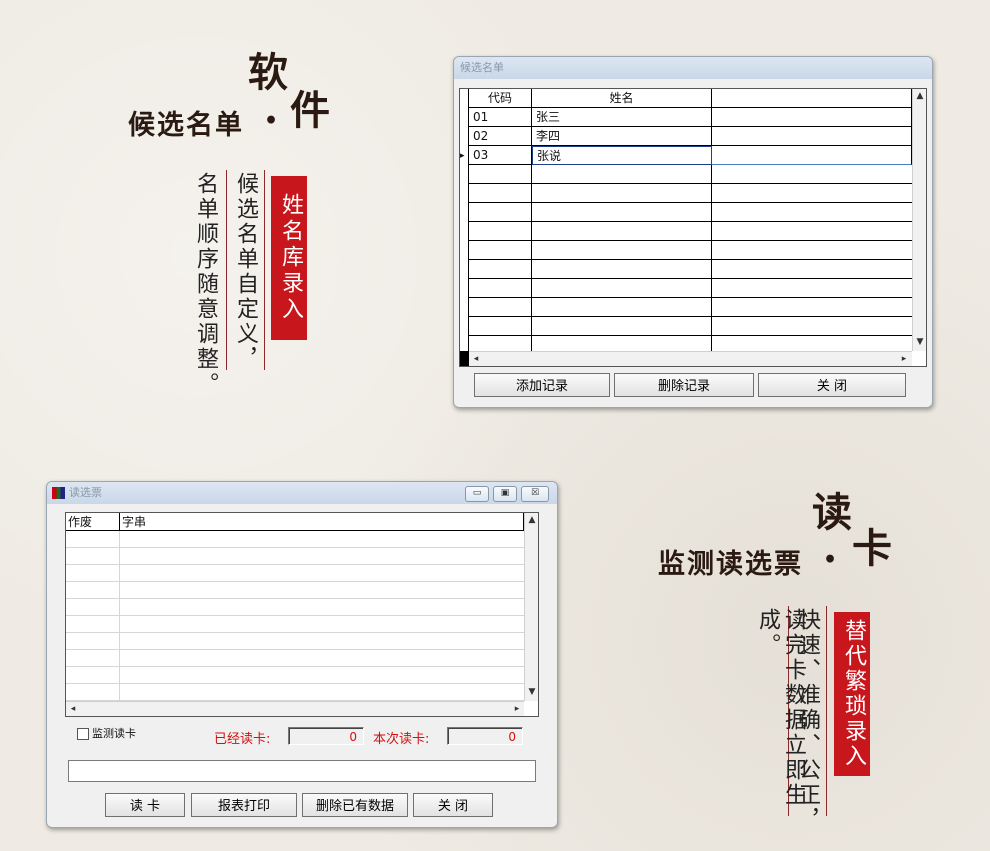 The width and height of the screenshot is (990, 851). Describe the element at coordinates (83, 734) in the screenshot. I see `monitor-checkbox` at that location.